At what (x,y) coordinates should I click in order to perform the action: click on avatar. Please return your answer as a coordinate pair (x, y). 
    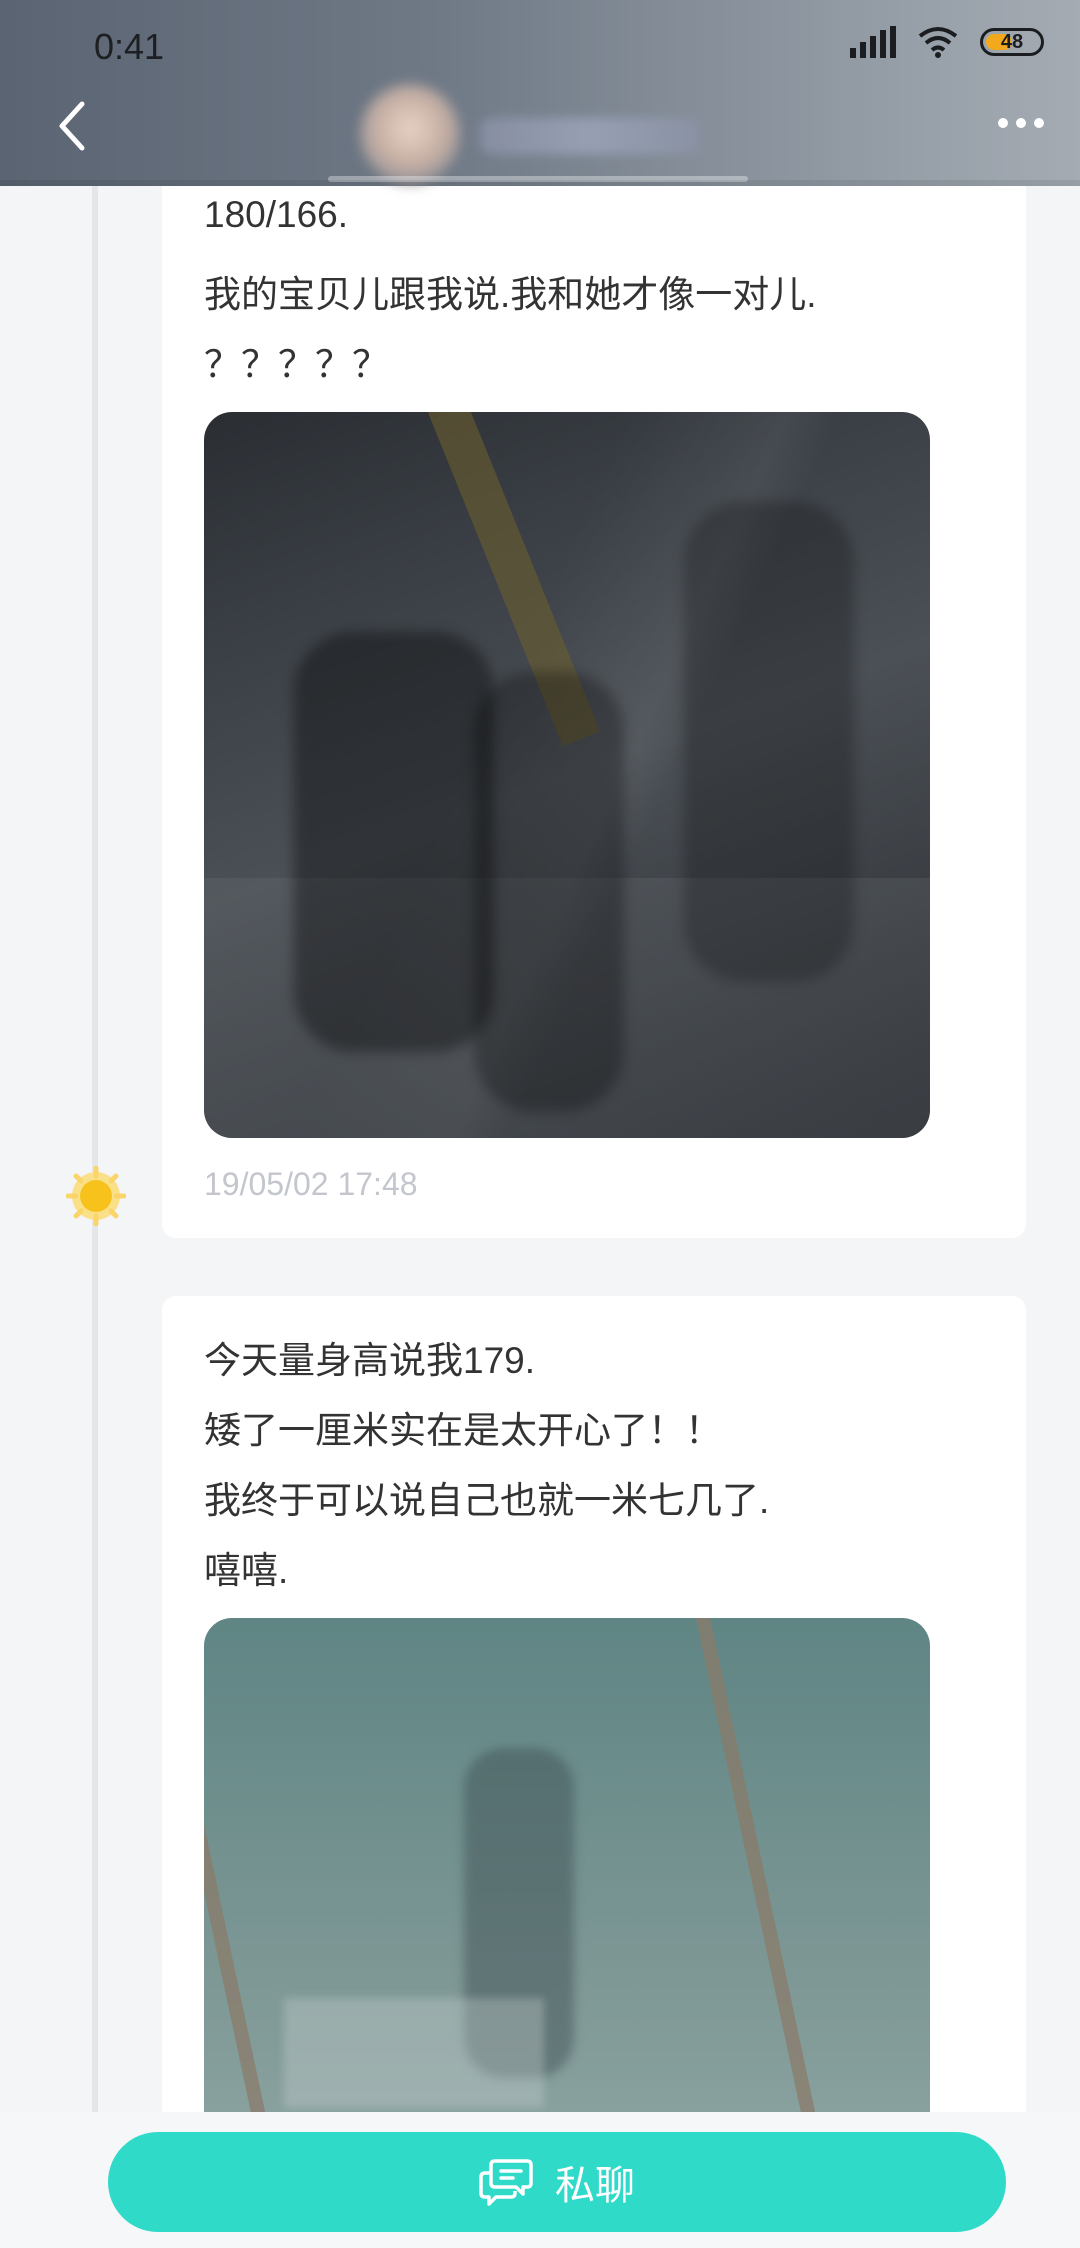
    Looking at the image, I should click on (410, 134).